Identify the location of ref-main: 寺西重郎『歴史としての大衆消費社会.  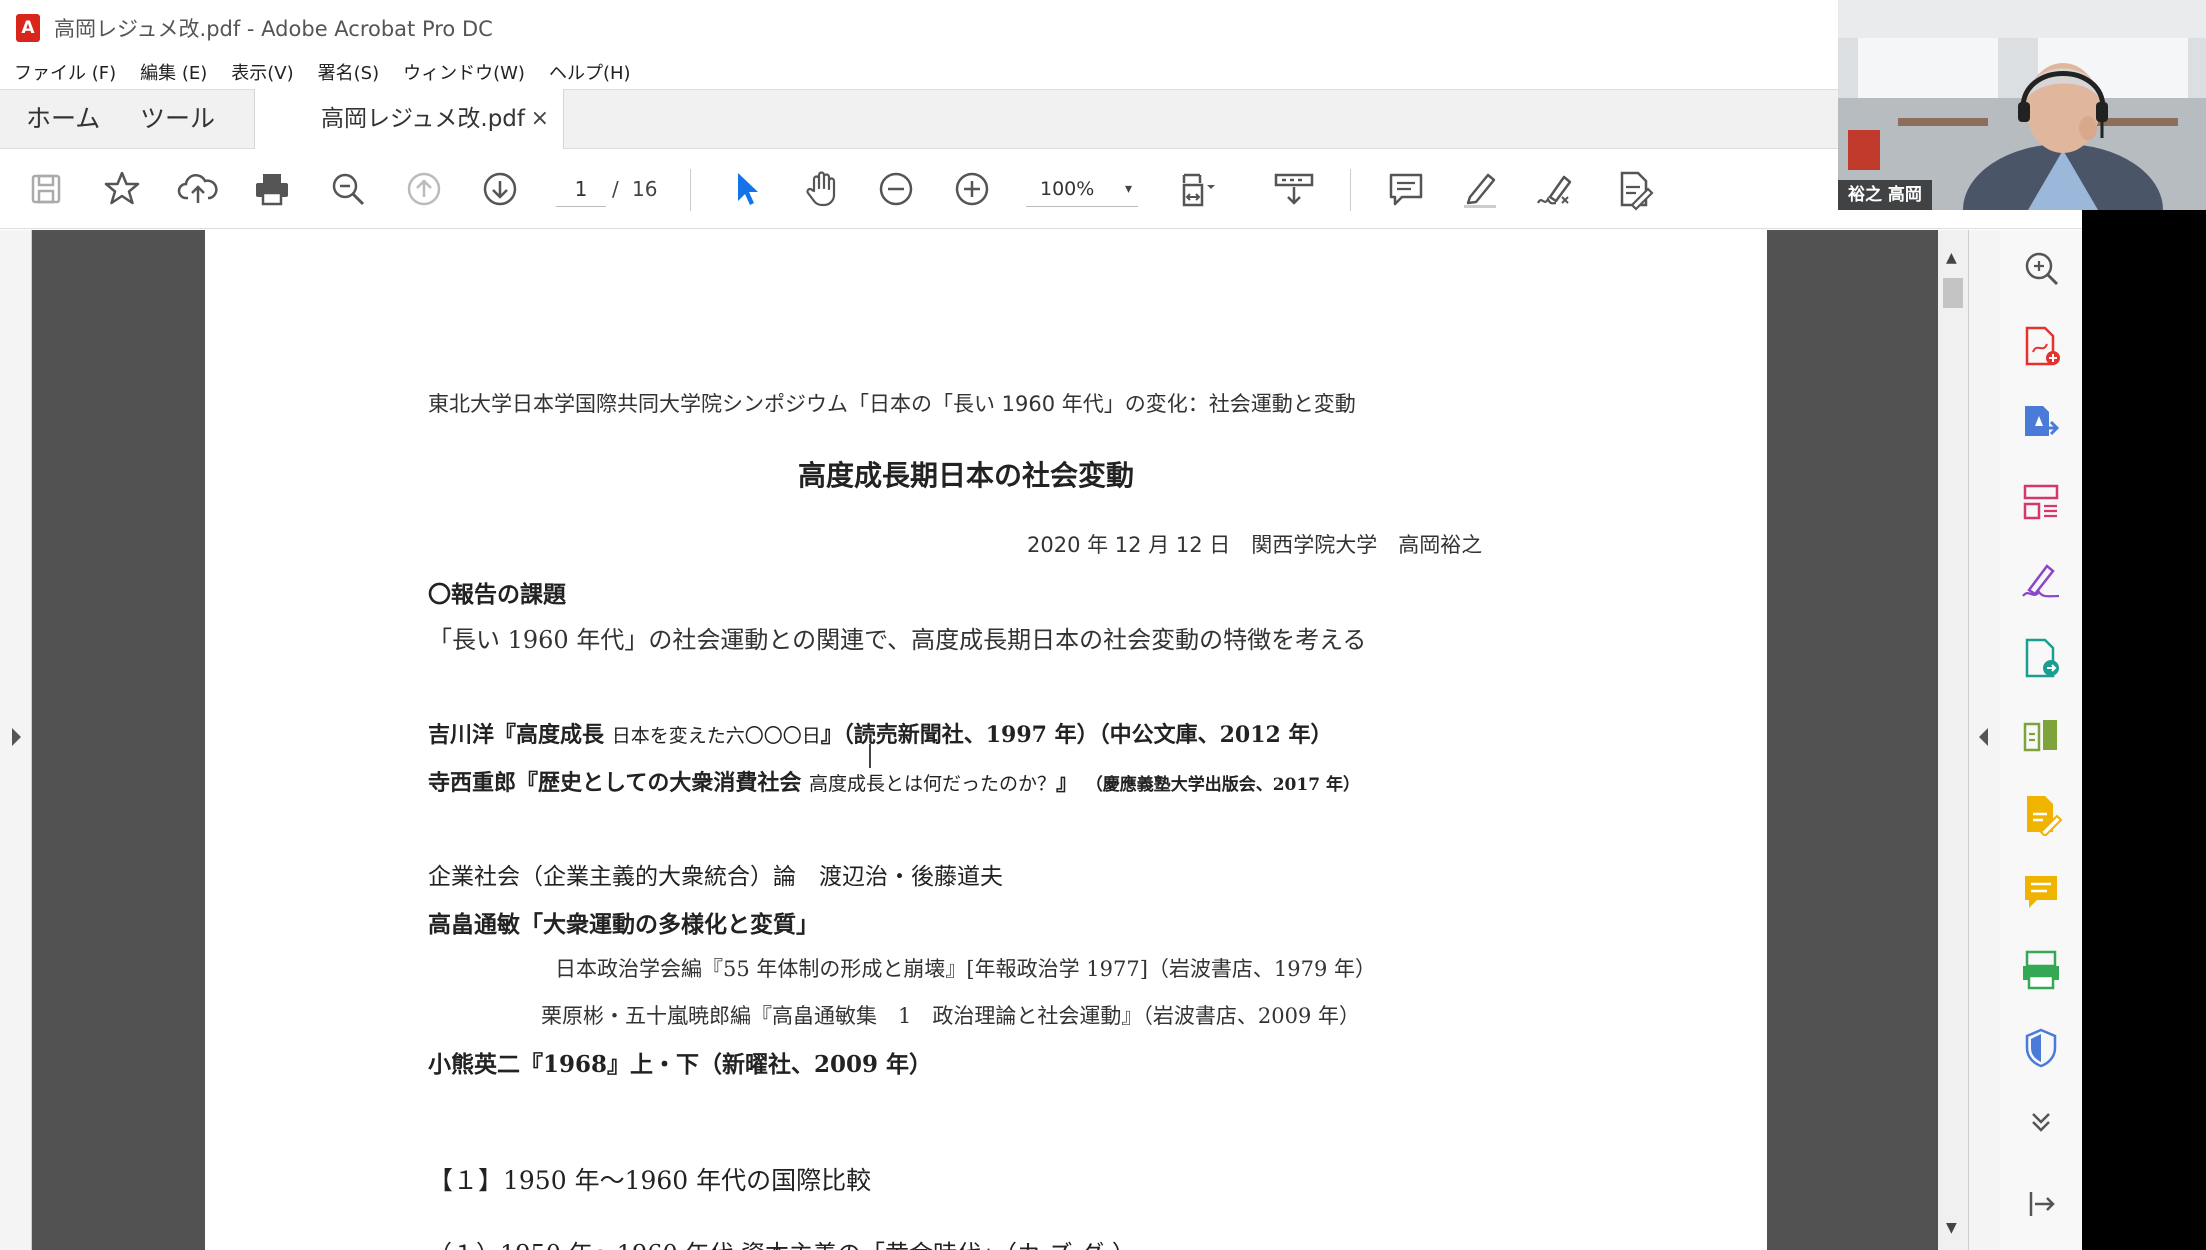
(615, 783).